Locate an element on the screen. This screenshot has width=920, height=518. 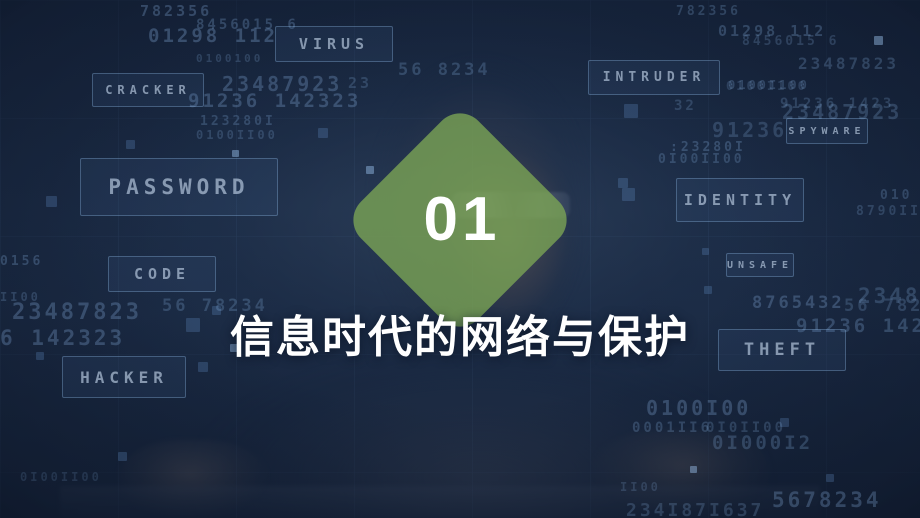
hud-digit-string: 0I000I2 is located at coordinates (763, 443).